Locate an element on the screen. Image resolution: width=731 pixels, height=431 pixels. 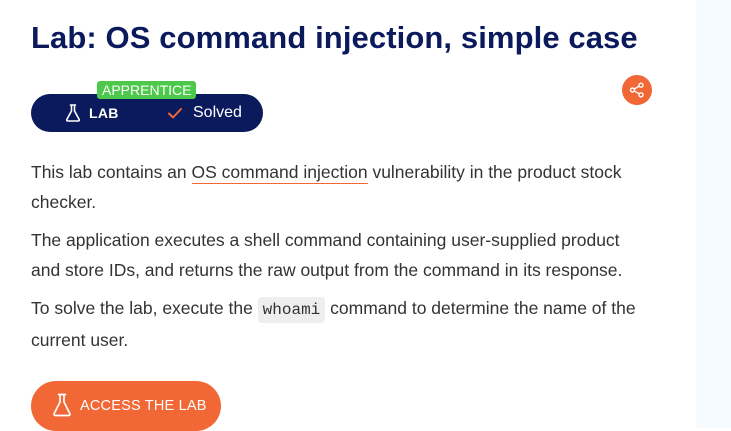
lab-label: LAB is located at coordinates (104, 113).